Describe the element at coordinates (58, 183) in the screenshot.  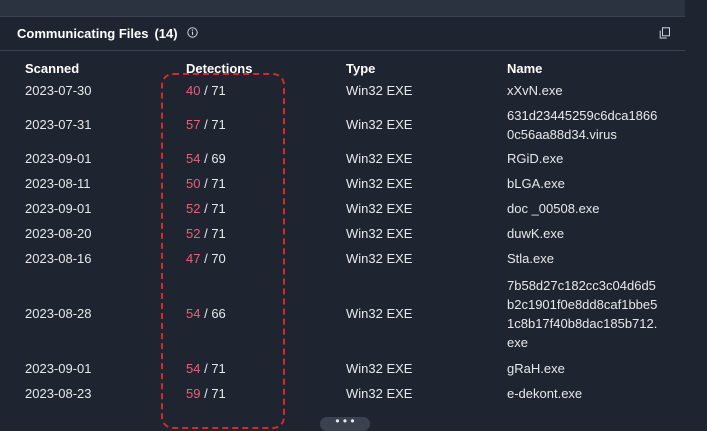
I see `scanned-date: 2023-08-11` at that location.